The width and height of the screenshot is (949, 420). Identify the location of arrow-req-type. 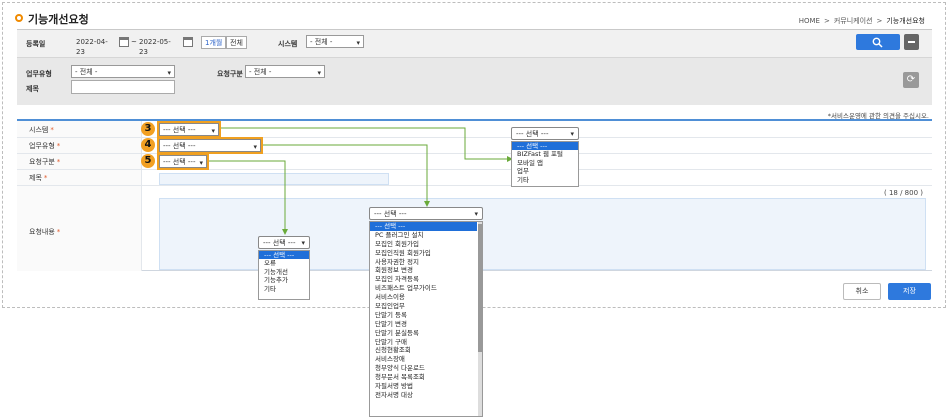
(248, 197).